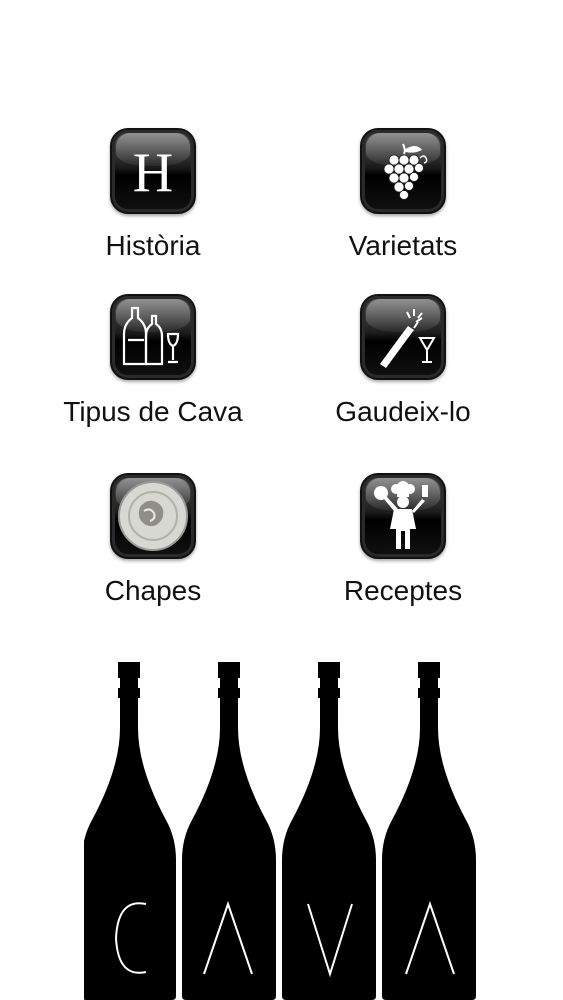 This screenshot has width=563, height=1000. I want to click on menu-item-varietats: Varietats, so click(403, 195).